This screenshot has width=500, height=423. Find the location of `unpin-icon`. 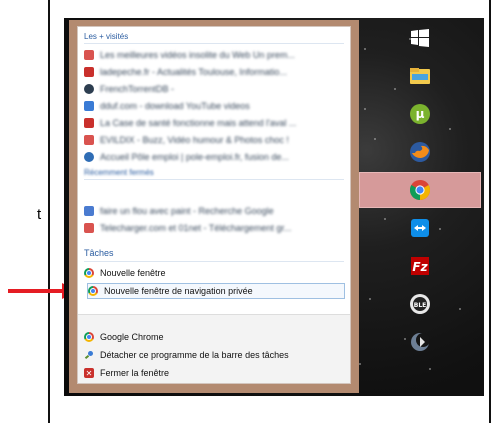

unpin-icon is located at coordinates (89, 355).